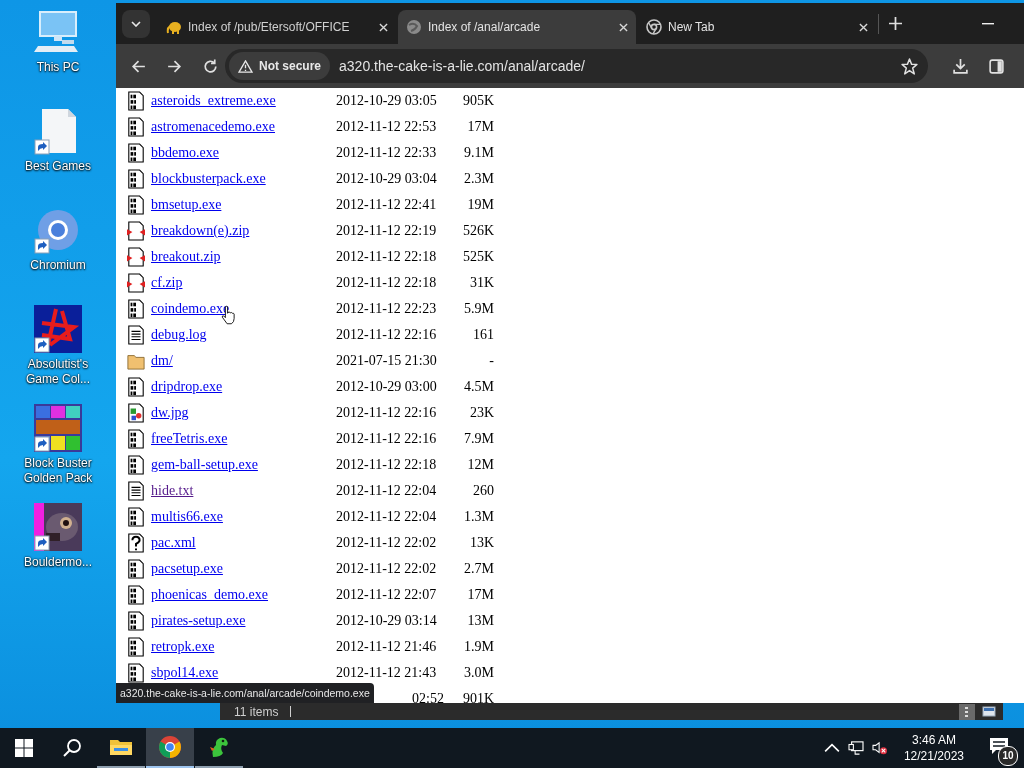 Image resolution: width=1024 pixels, height=768 pixels. I want to click on size-text: 161, so click(483, 335).